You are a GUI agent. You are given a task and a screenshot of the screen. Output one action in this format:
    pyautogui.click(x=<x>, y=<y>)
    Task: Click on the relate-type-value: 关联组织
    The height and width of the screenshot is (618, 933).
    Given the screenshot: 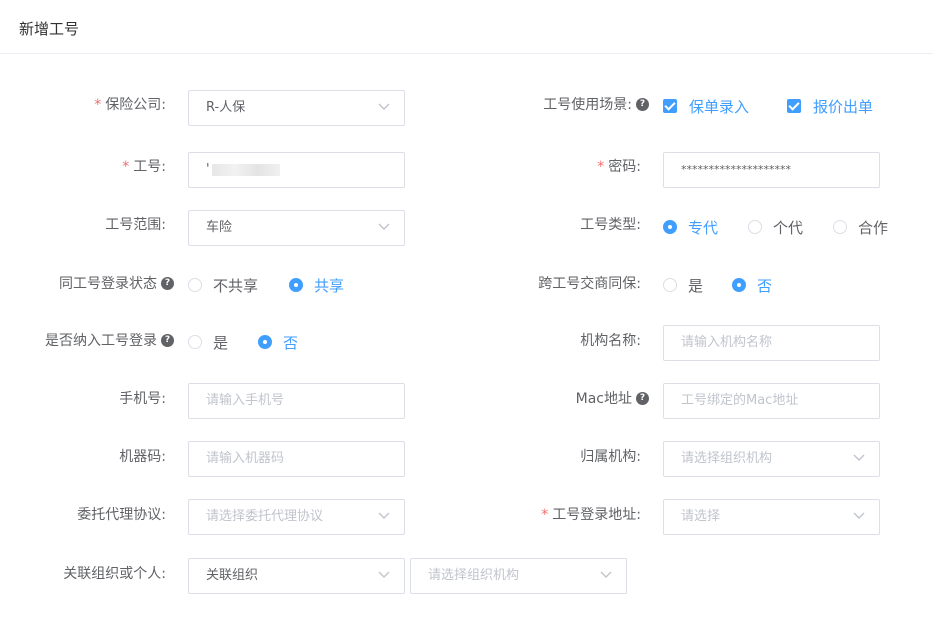 What is the action you would take?
    pyautogui.click(x=232, y=575)
    